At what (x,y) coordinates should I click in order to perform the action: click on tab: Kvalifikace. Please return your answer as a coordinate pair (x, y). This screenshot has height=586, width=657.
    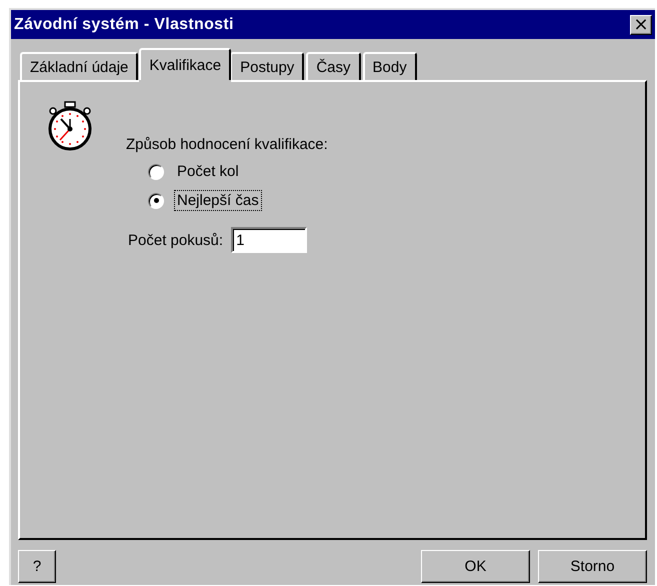
    Looking at the image, I should click on (185, 64).